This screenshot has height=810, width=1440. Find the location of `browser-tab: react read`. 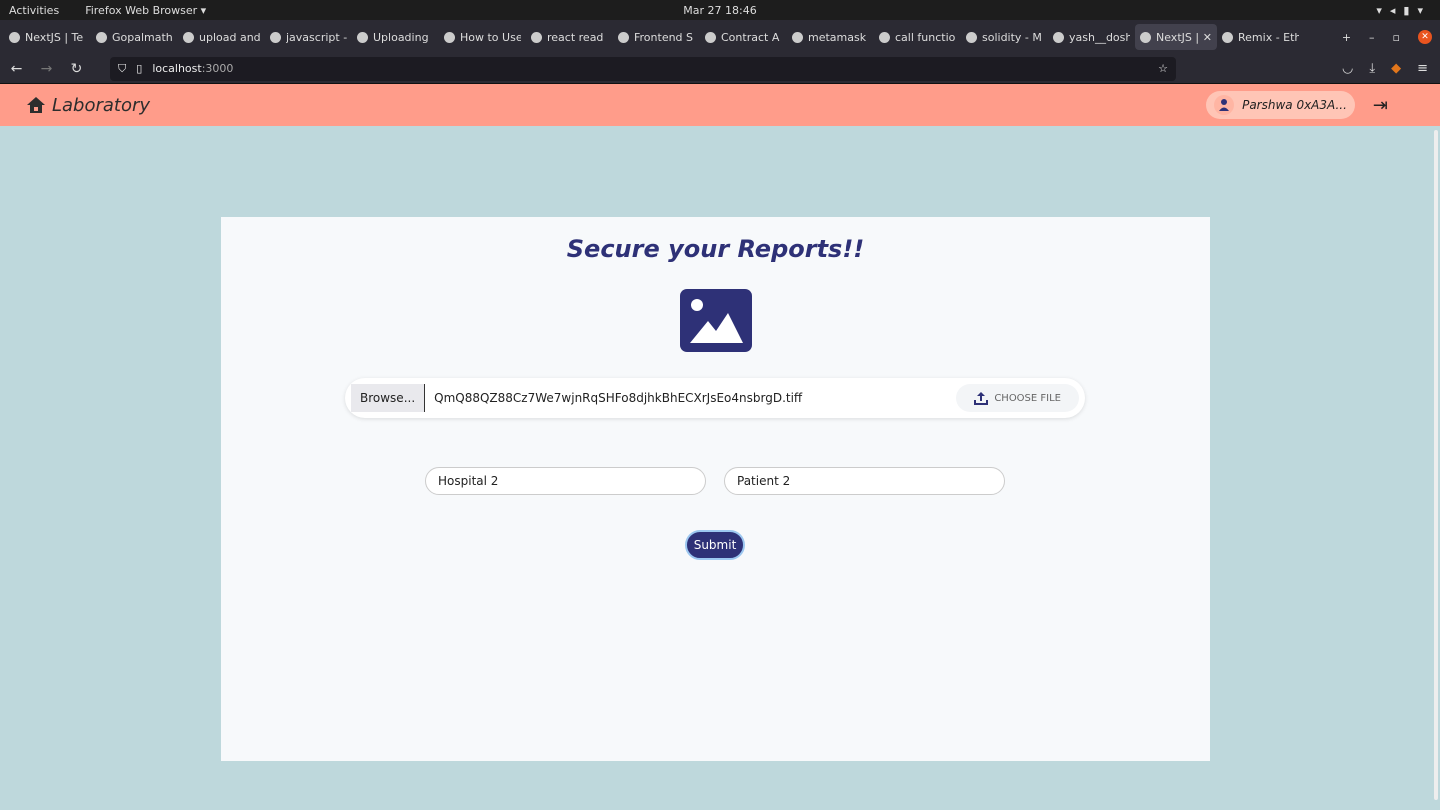

browser-tab: react read is located at coordinates (569, 37).